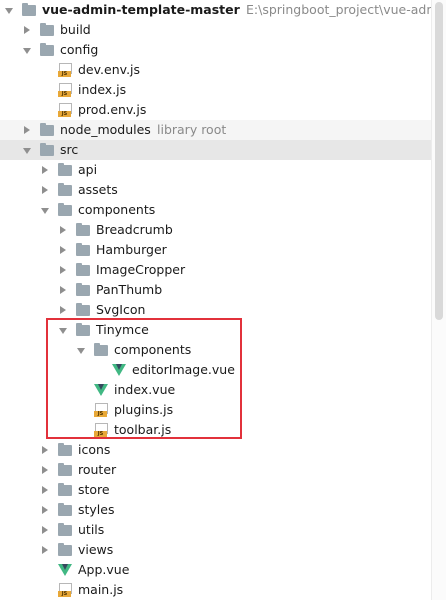 This screenshot has width=446, height=600. Describe the element at coordinates (216, 570) in the screenshot. I see `tree-file-row: App.vue` at that location.